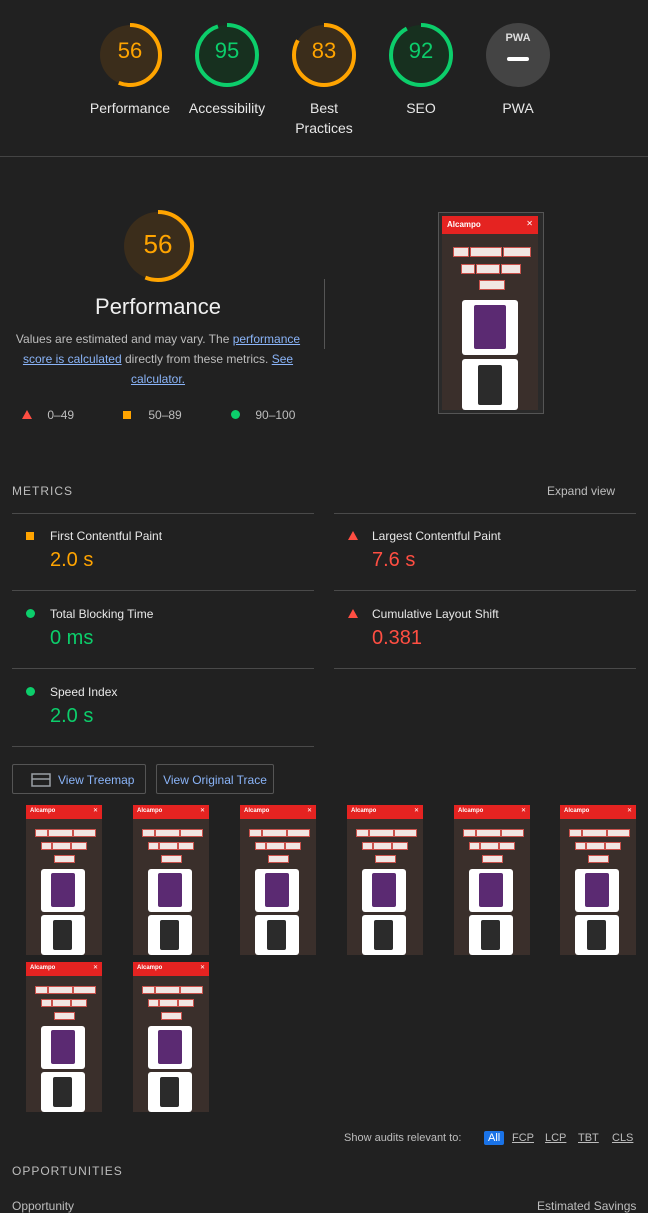 The image size is (648, 1213). Describe the element at coordinates (324, 156) in the screenshot. I see `header-divider` at that location.